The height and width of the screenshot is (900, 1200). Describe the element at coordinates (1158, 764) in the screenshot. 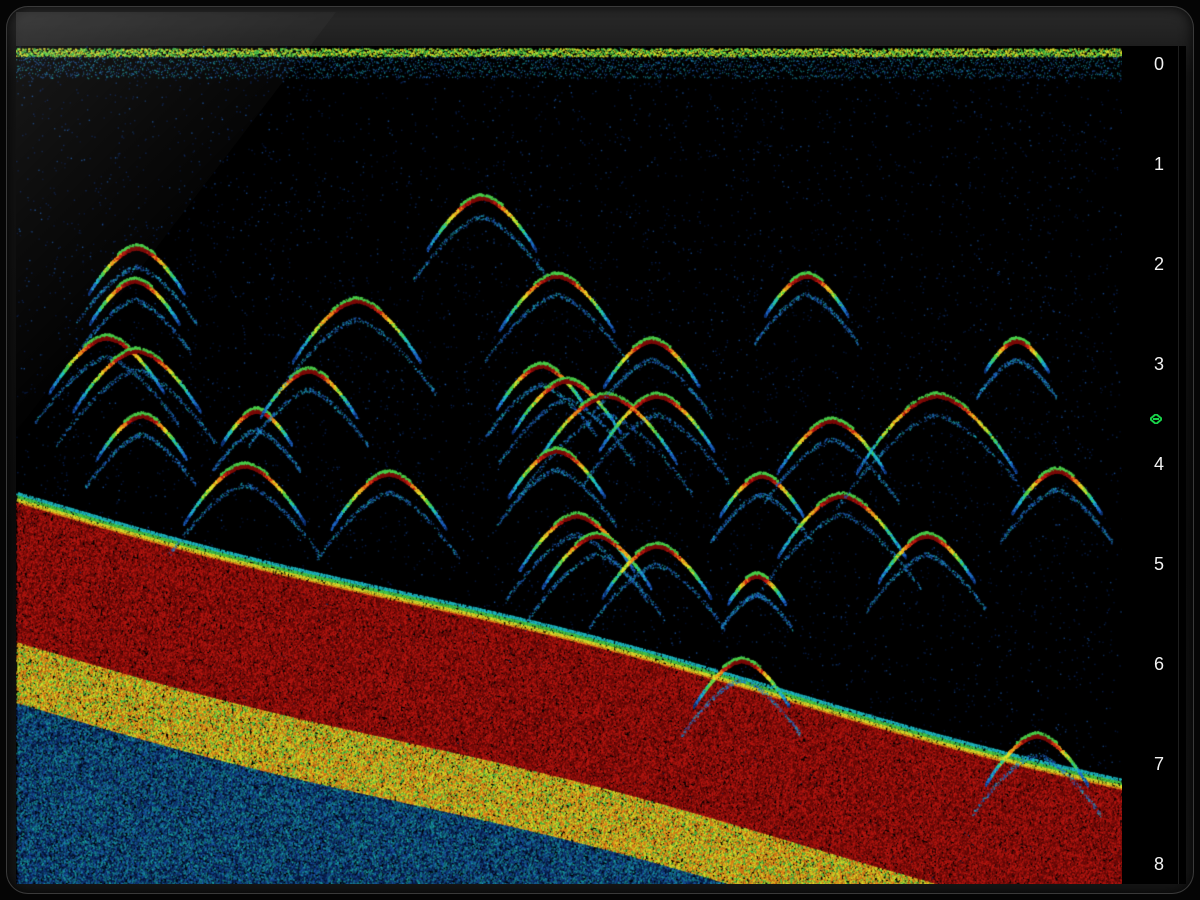

I see `depth-label: 7` at that location.